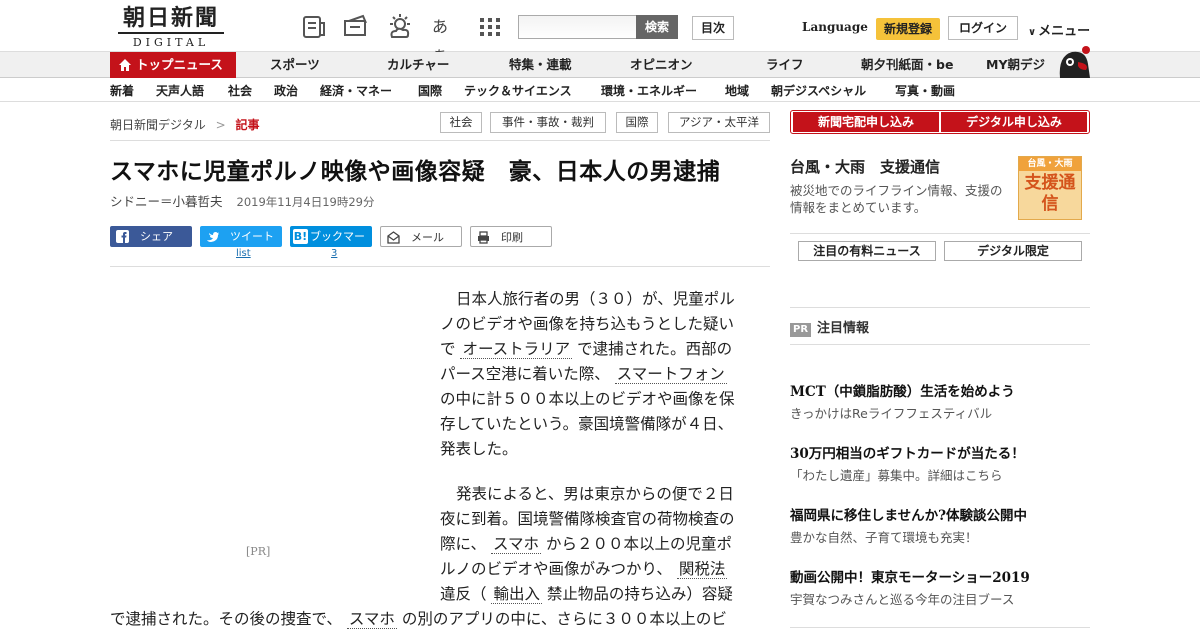 The width and height of the screenshot is (1200, 630). What do you see at coordinates (151, 236) in the screenshot?
I see `facebook-share-button: シェア` at bounding box center [151, 236].